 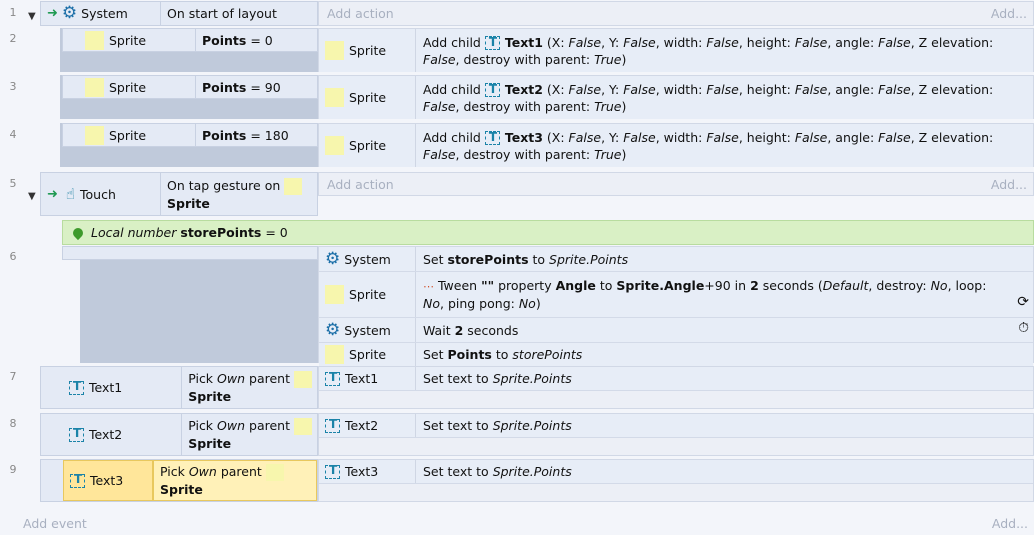 I want to click on event-6-action-4: Sprite Set Points to storePoints, so click(x=676, y=354).